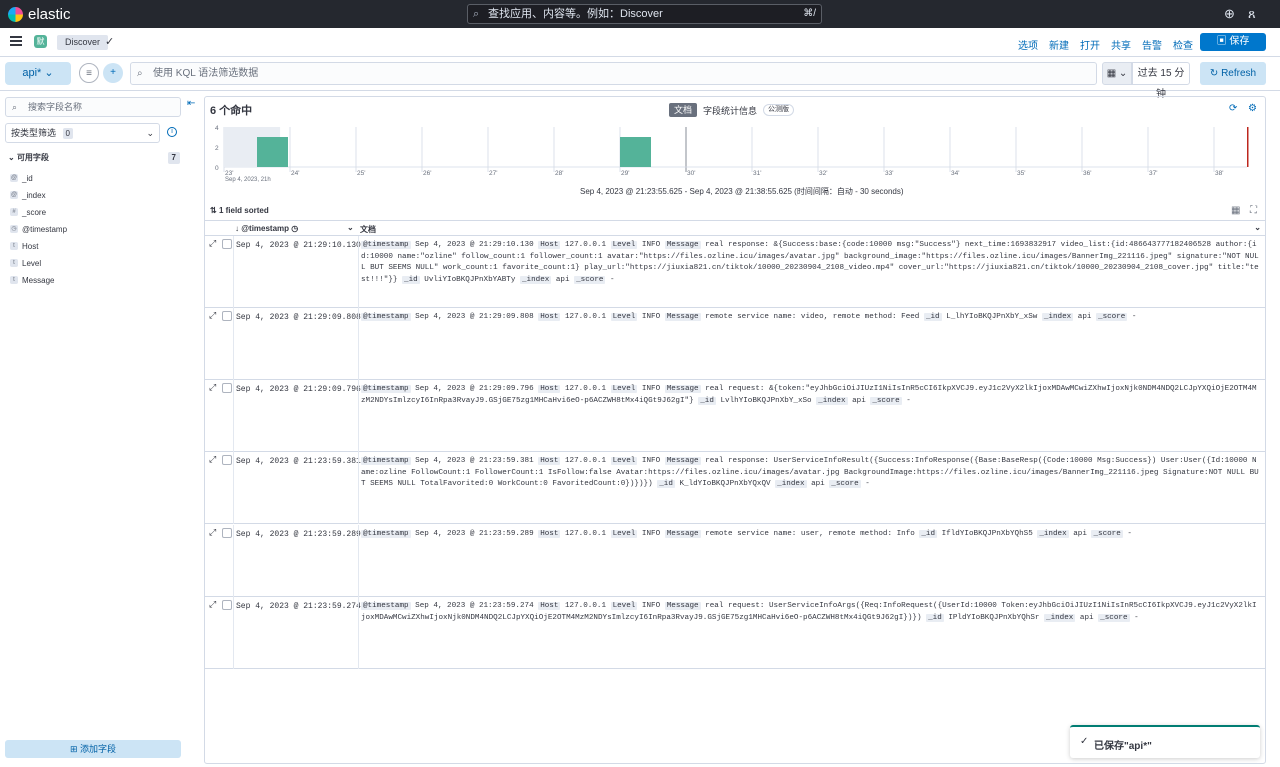 The height and width of the screenshot is (767, 1280). Describe the element at coordinates (361, 173) in the screenshot. I see `x-tick-label: 25'` at that location.